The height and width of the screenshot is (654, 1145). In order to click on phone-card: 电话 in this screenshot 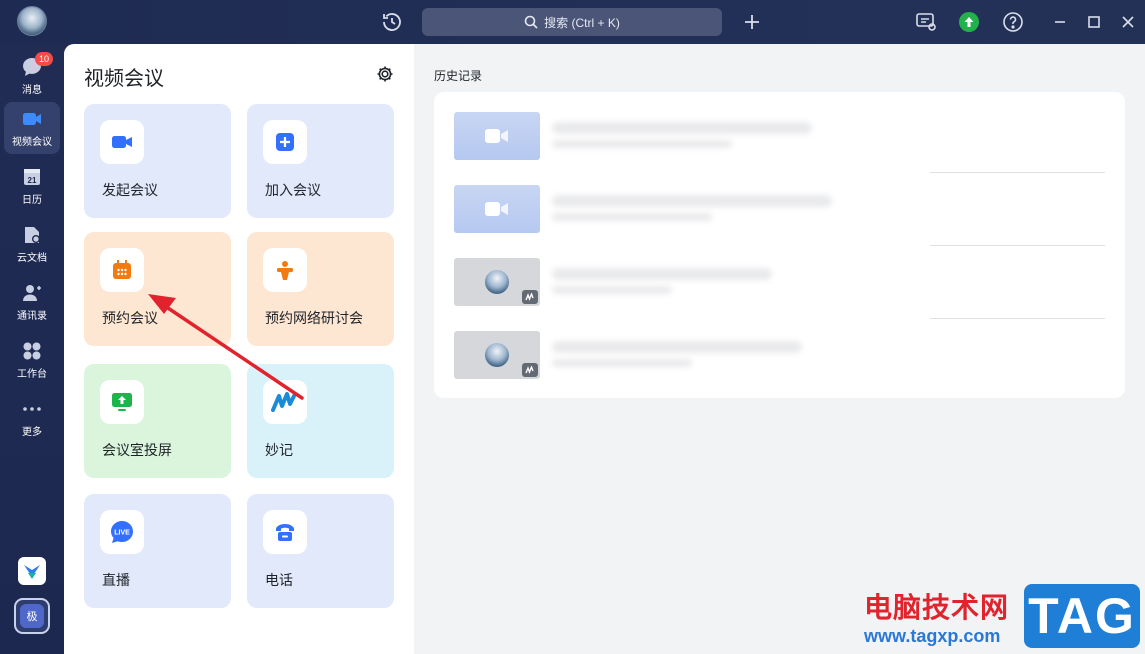, I will do `click(320, 551)`.